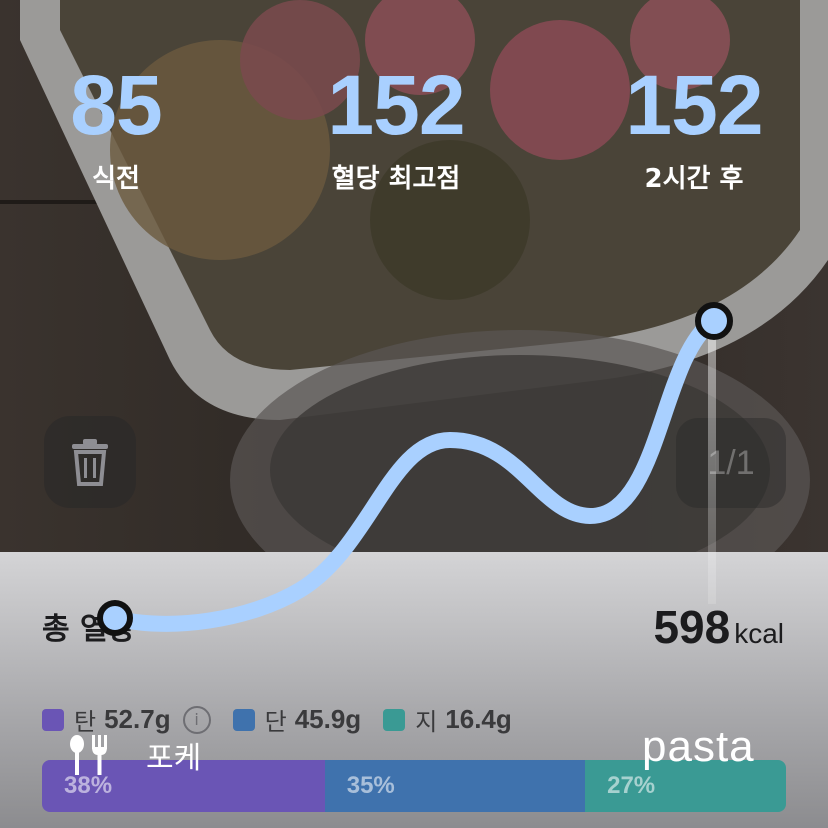 The image size is (828, 828). I want to click on peak-guide-line, so click(712, 463).